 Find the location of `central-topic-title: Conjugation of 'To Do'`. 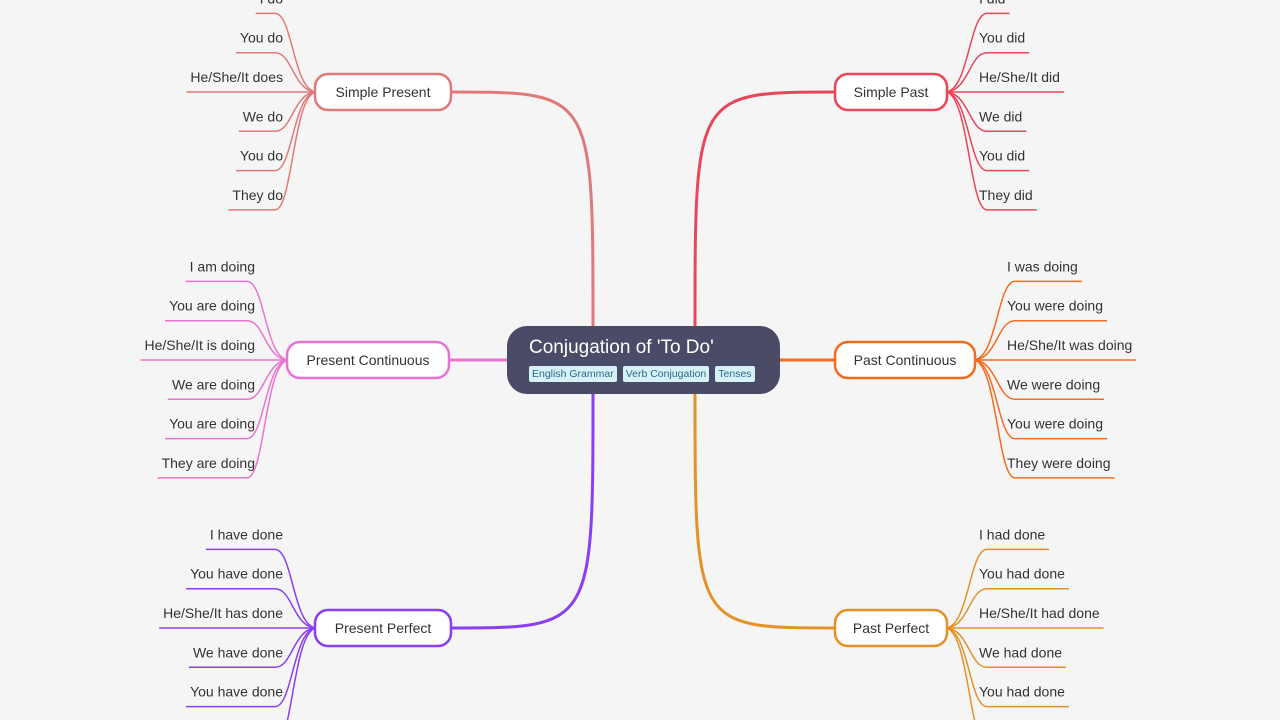

central-topic-title: Conjugation of 'To Do' is located at coordinates (621, 347).